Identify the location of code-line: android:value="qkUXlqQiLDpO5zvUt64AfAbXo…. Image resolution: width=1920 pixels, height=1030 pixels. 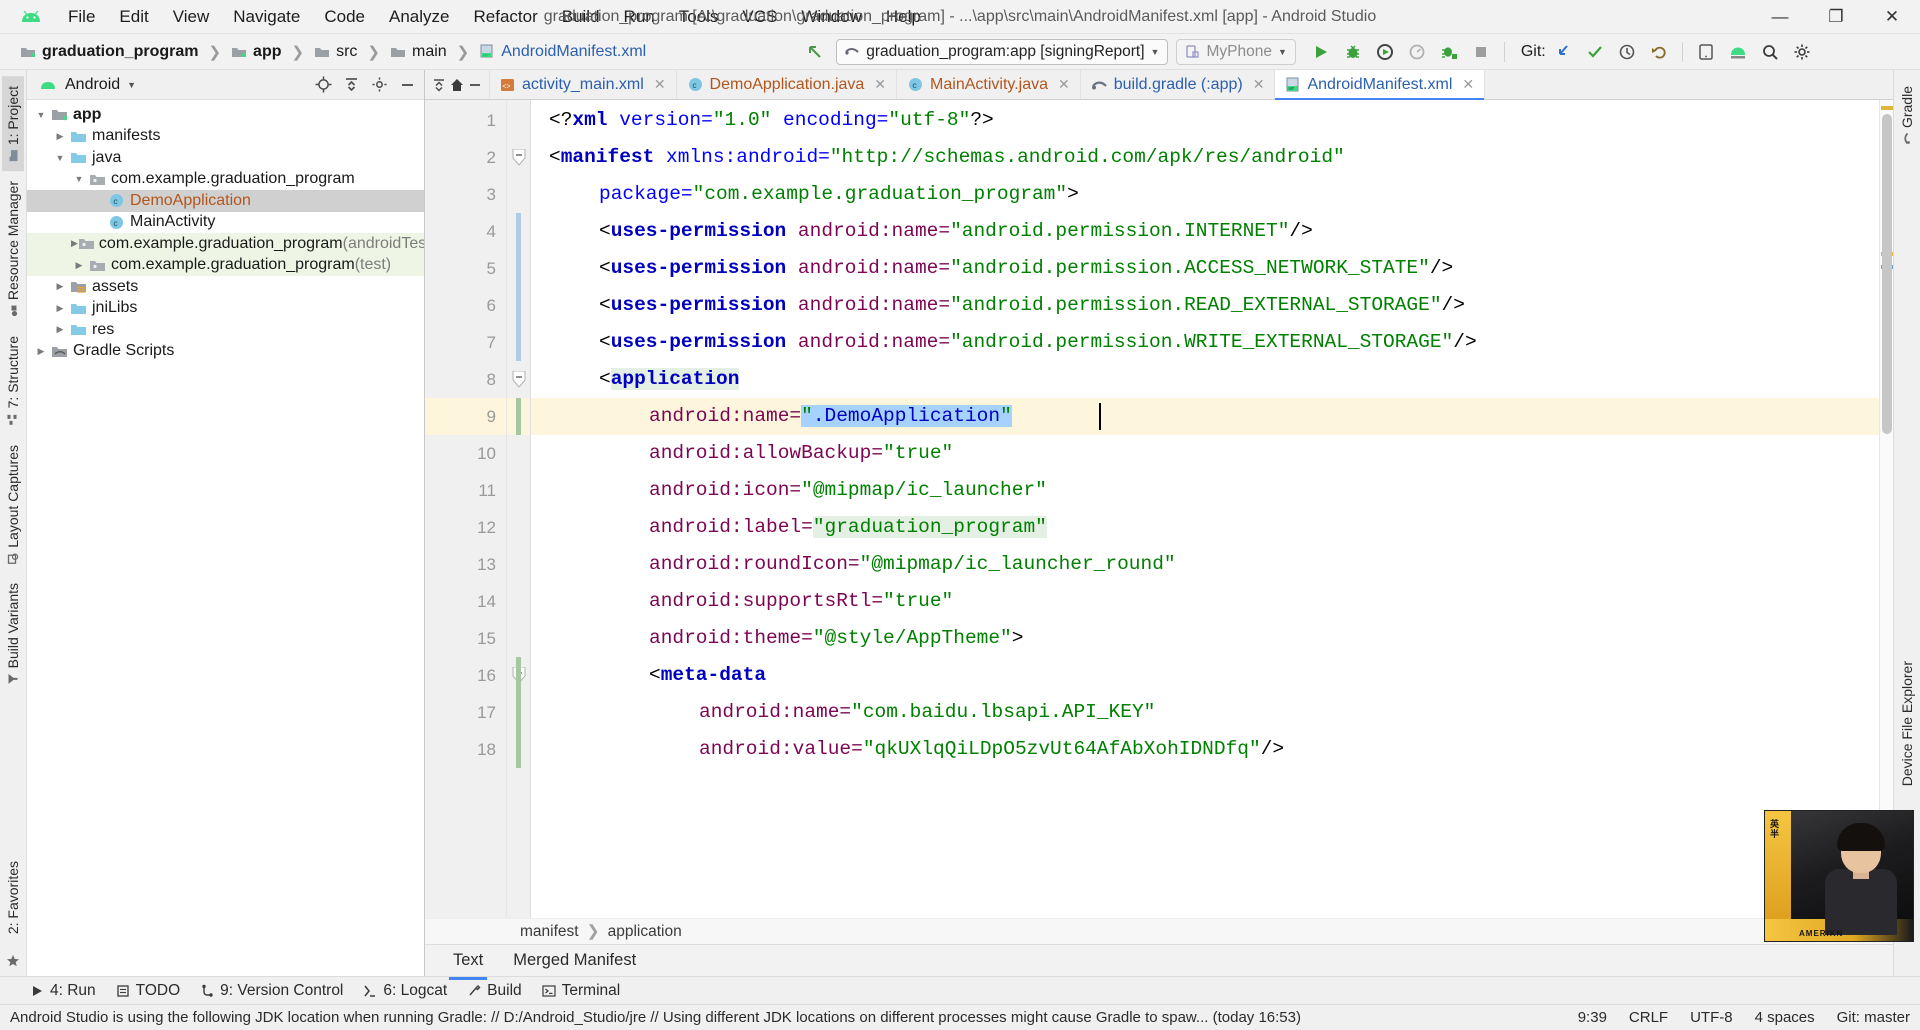
(991, 749).